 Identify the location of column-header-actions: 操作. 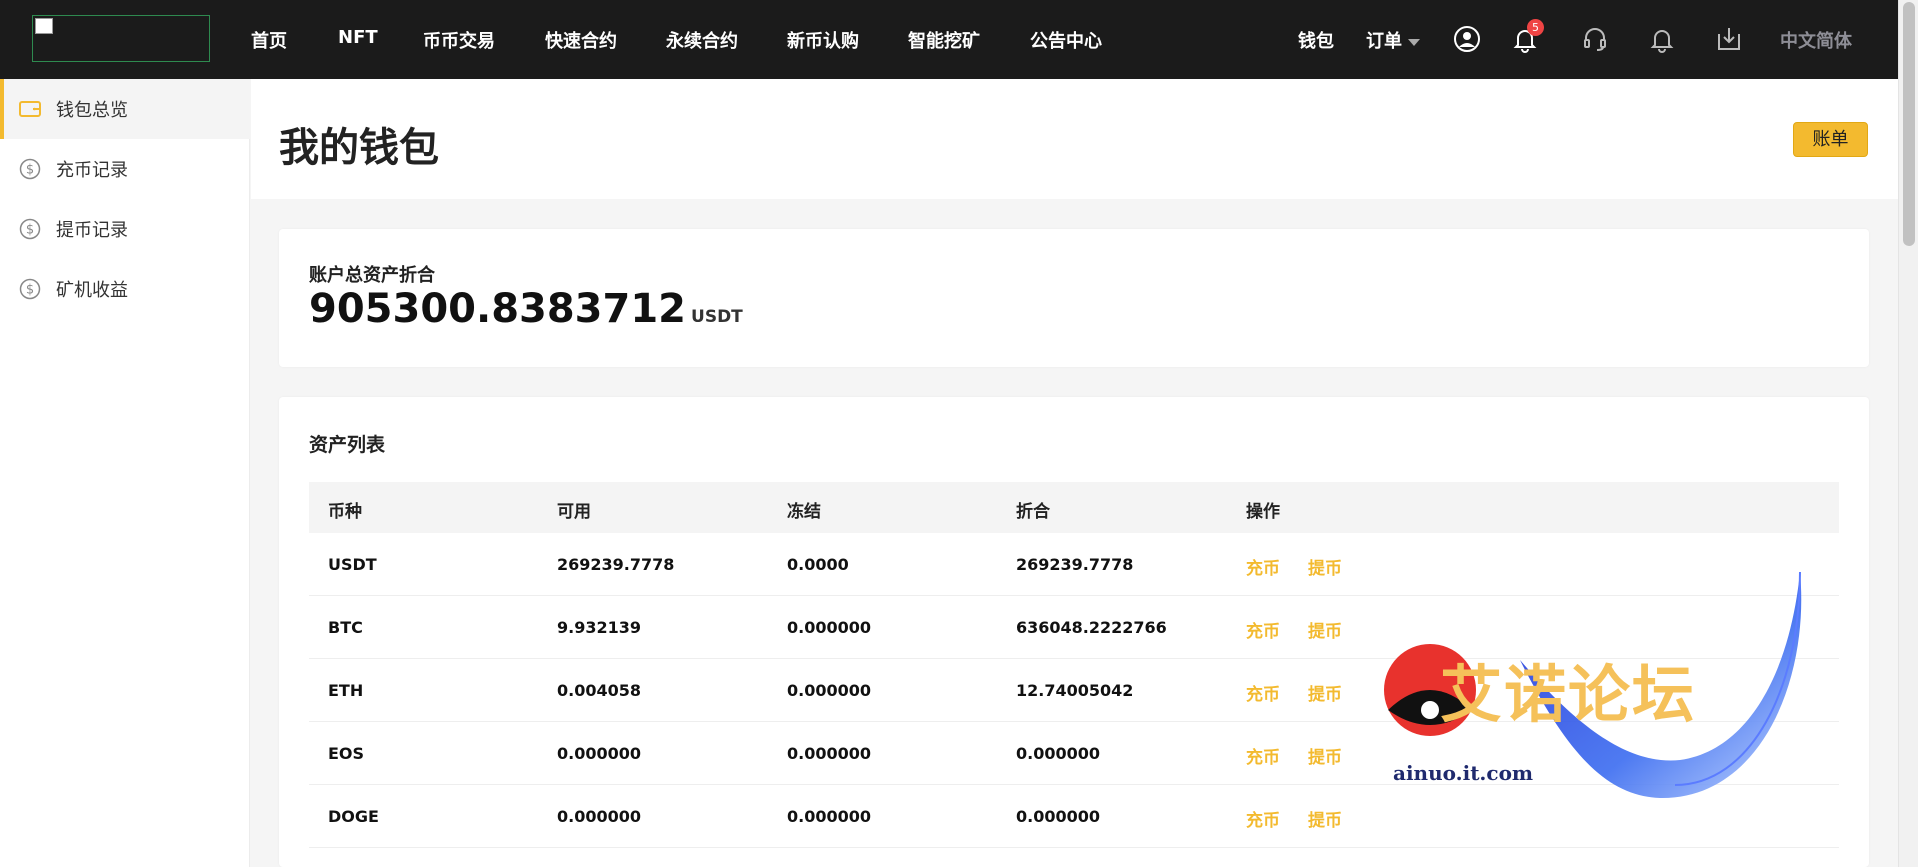
(1263, 512).